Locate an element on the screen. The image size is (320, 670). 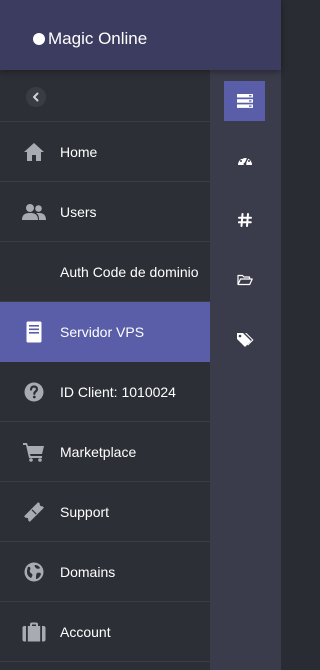
sidebar-item-label: Marketplace is located at coordinates (98, 451).